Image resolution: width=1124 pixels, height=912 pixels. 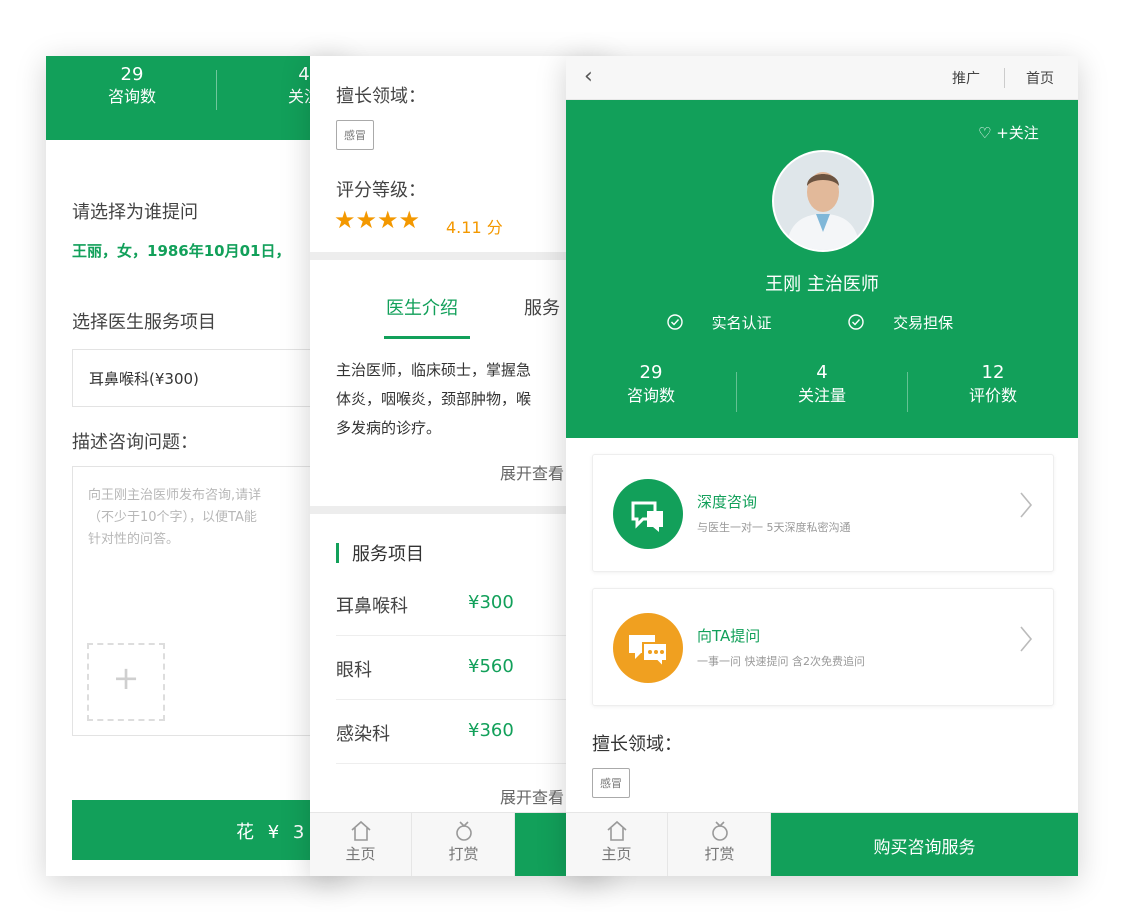 What do you see at coordinates (134, 539) in the screenshot?
I see `placeholder-line: 针对性的问答。` at bounding box center [134, 539].